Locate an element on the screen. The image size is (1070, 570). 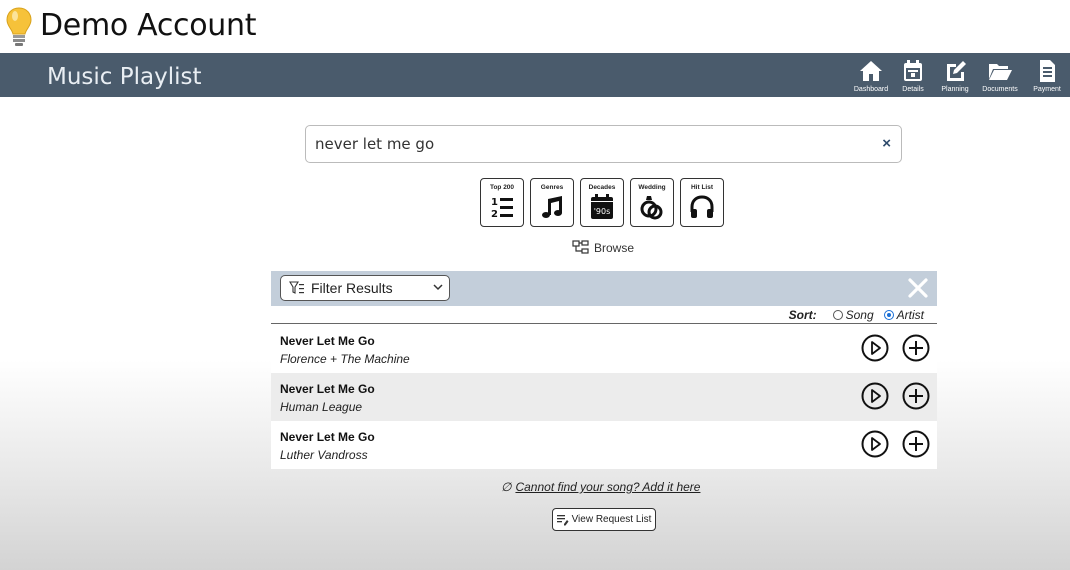
chevron-down-icon is located at coordinates (438, 287).